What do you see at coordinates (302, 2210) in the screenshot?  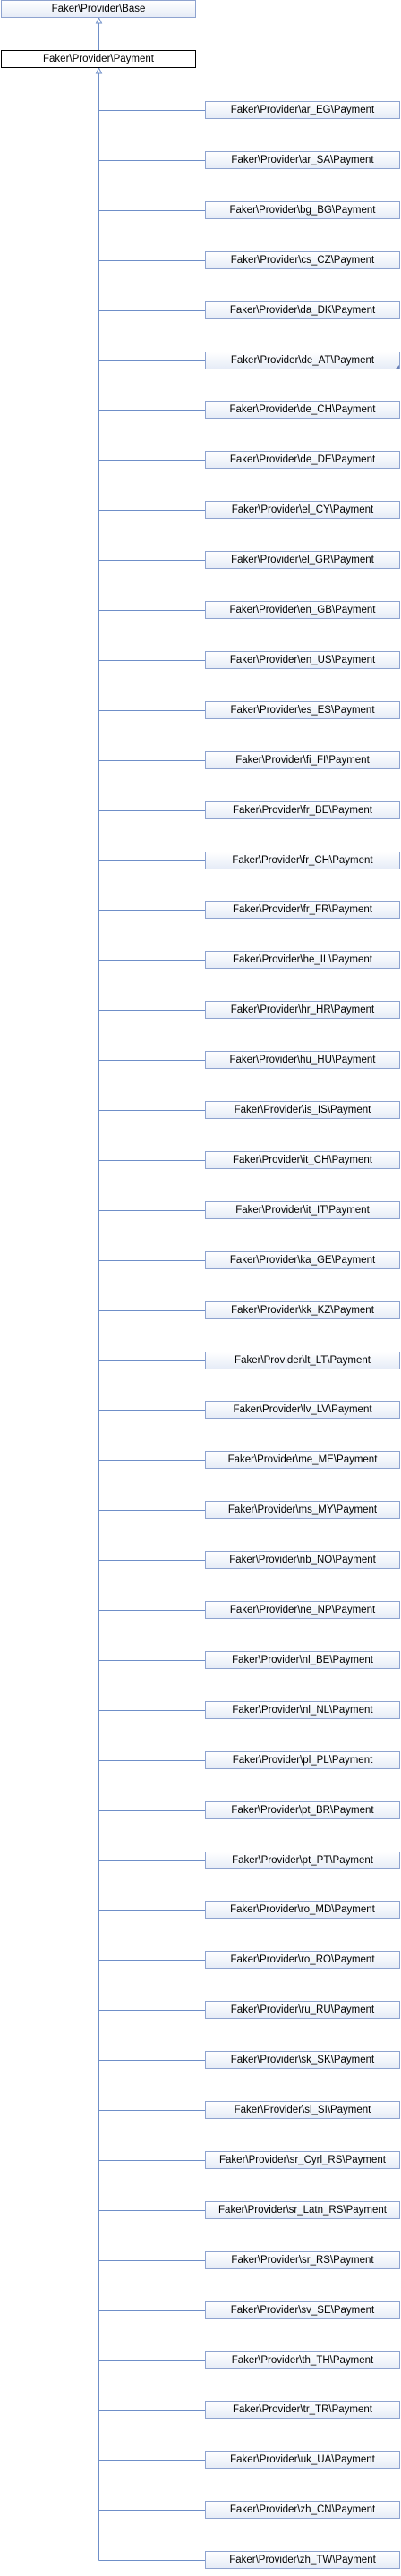 I see `class-node-subclass: Faker\Provider\sr_Latn_RS\Payment` at bounding box center [302, 2210].